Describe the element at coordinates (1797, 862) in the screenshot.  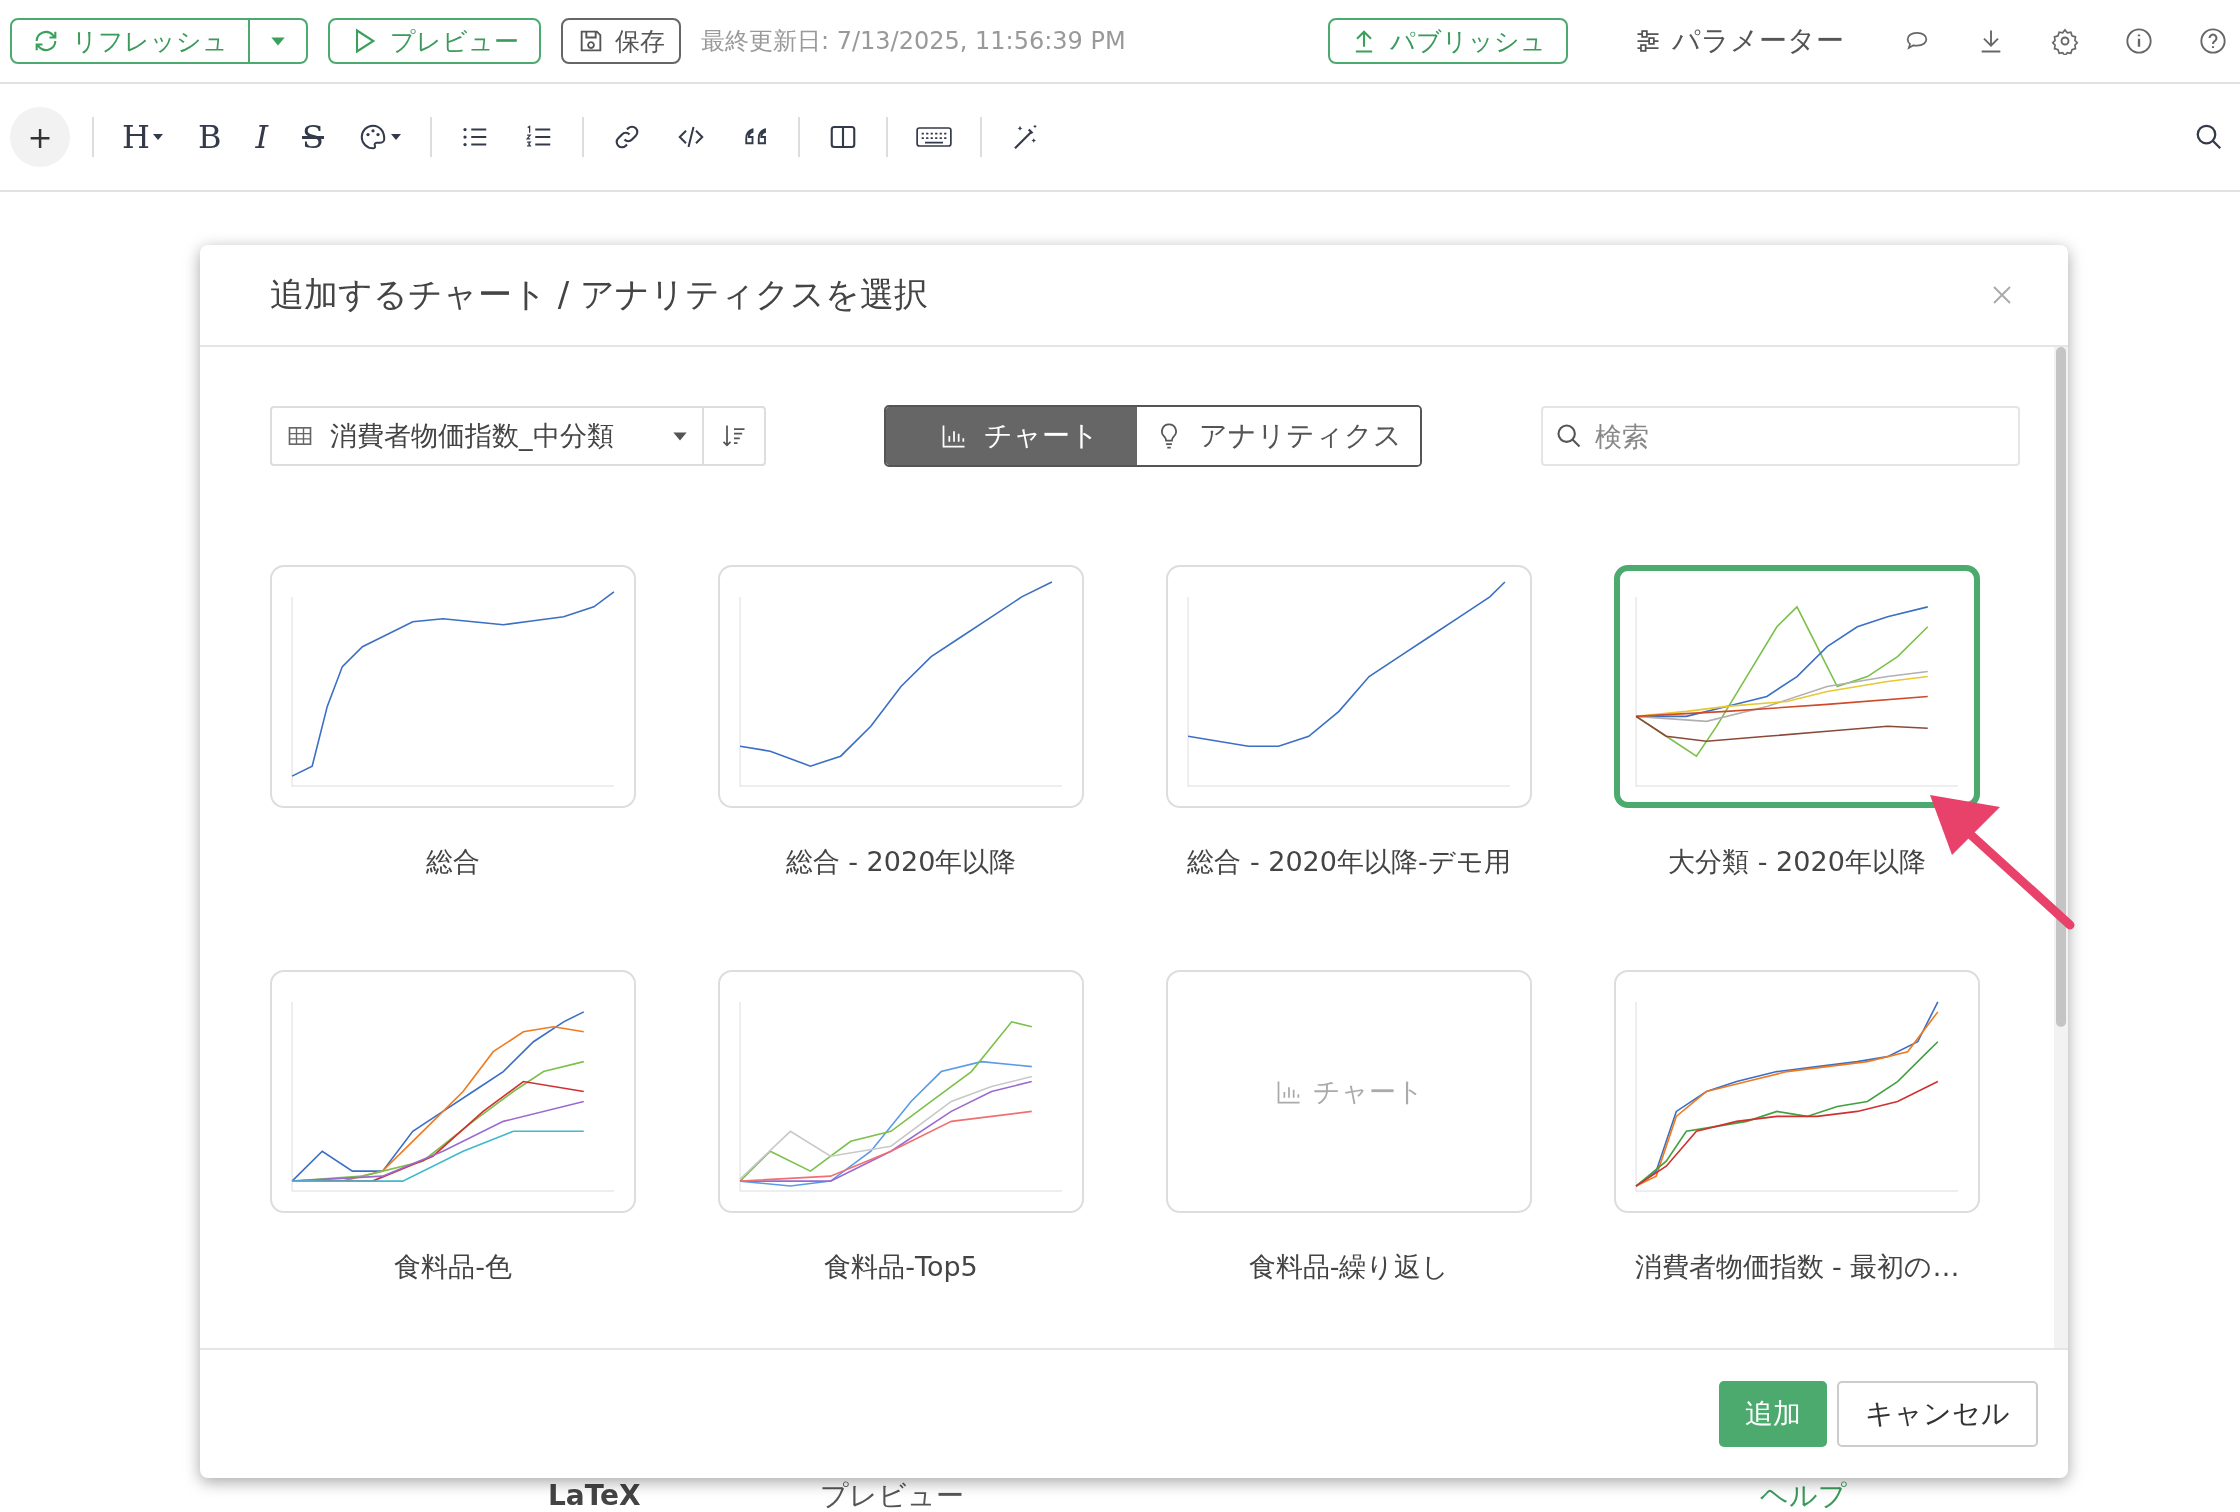
I see `chart-title: 大分類 - 2020年以降` at that location.